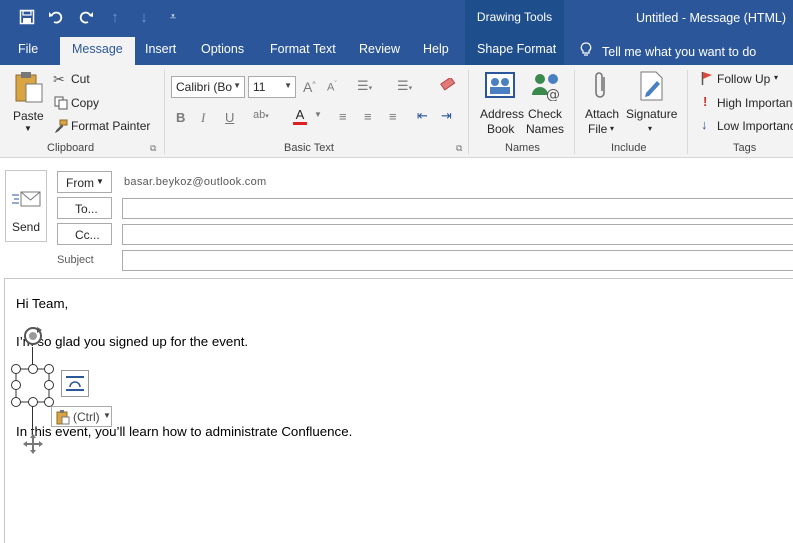 This screenshot has width=793, height=543. What do you see at coordinates (652, 87) in the screenshot?
I see `signature-icon` at bounding box center [652, 87].